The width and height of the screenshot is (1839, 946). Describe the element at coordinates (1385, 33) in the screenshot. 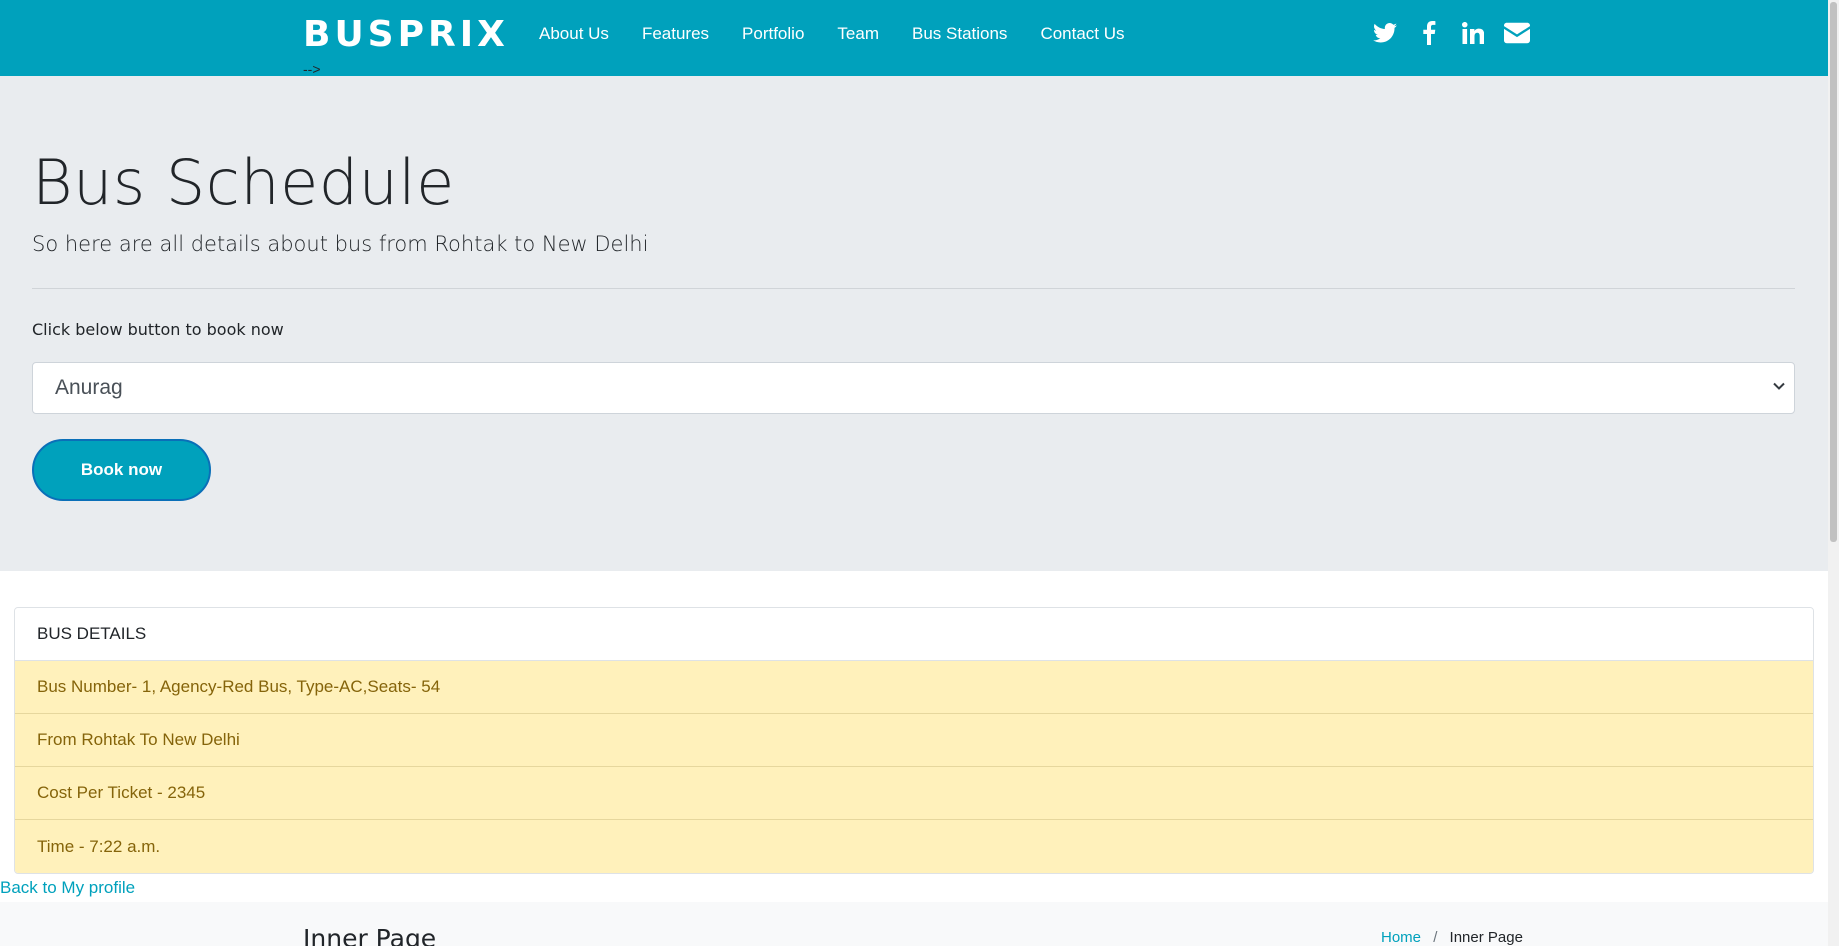

I see `twitter-icon` at that location.